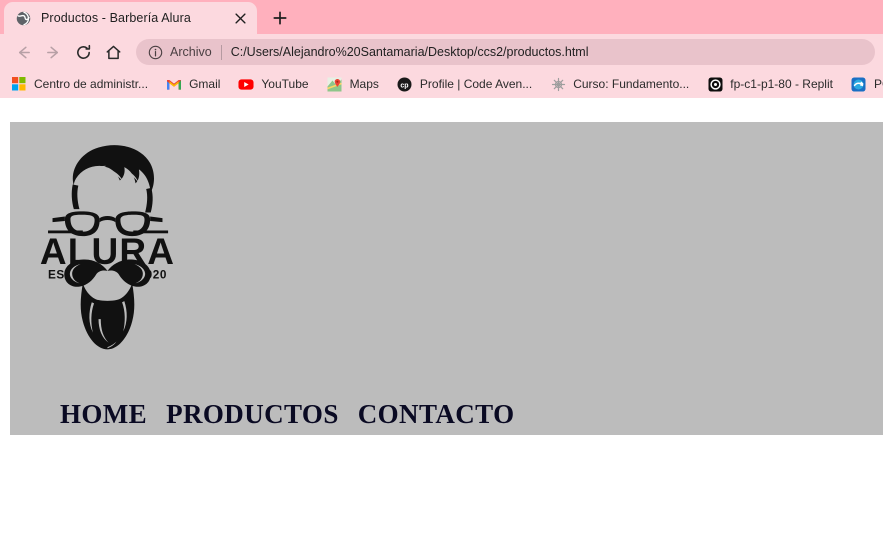 This screenshot has height=555, width=883. What do you see at coordinates (436, 414) in the screenshot?
I see `nav-link-contacto: CONTACTO` at bounding box center [436, 414].